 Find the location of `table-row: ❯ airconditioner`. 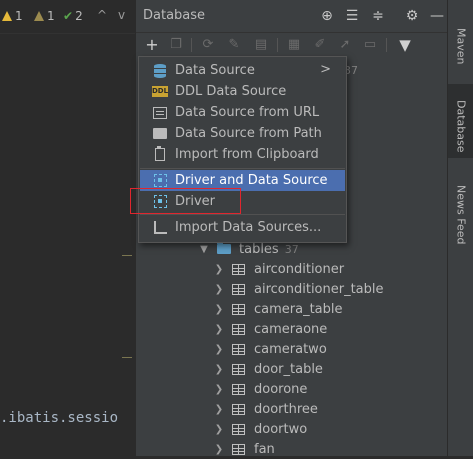

table-row: ❯ airconditioner is located at coordinates (343, 269).